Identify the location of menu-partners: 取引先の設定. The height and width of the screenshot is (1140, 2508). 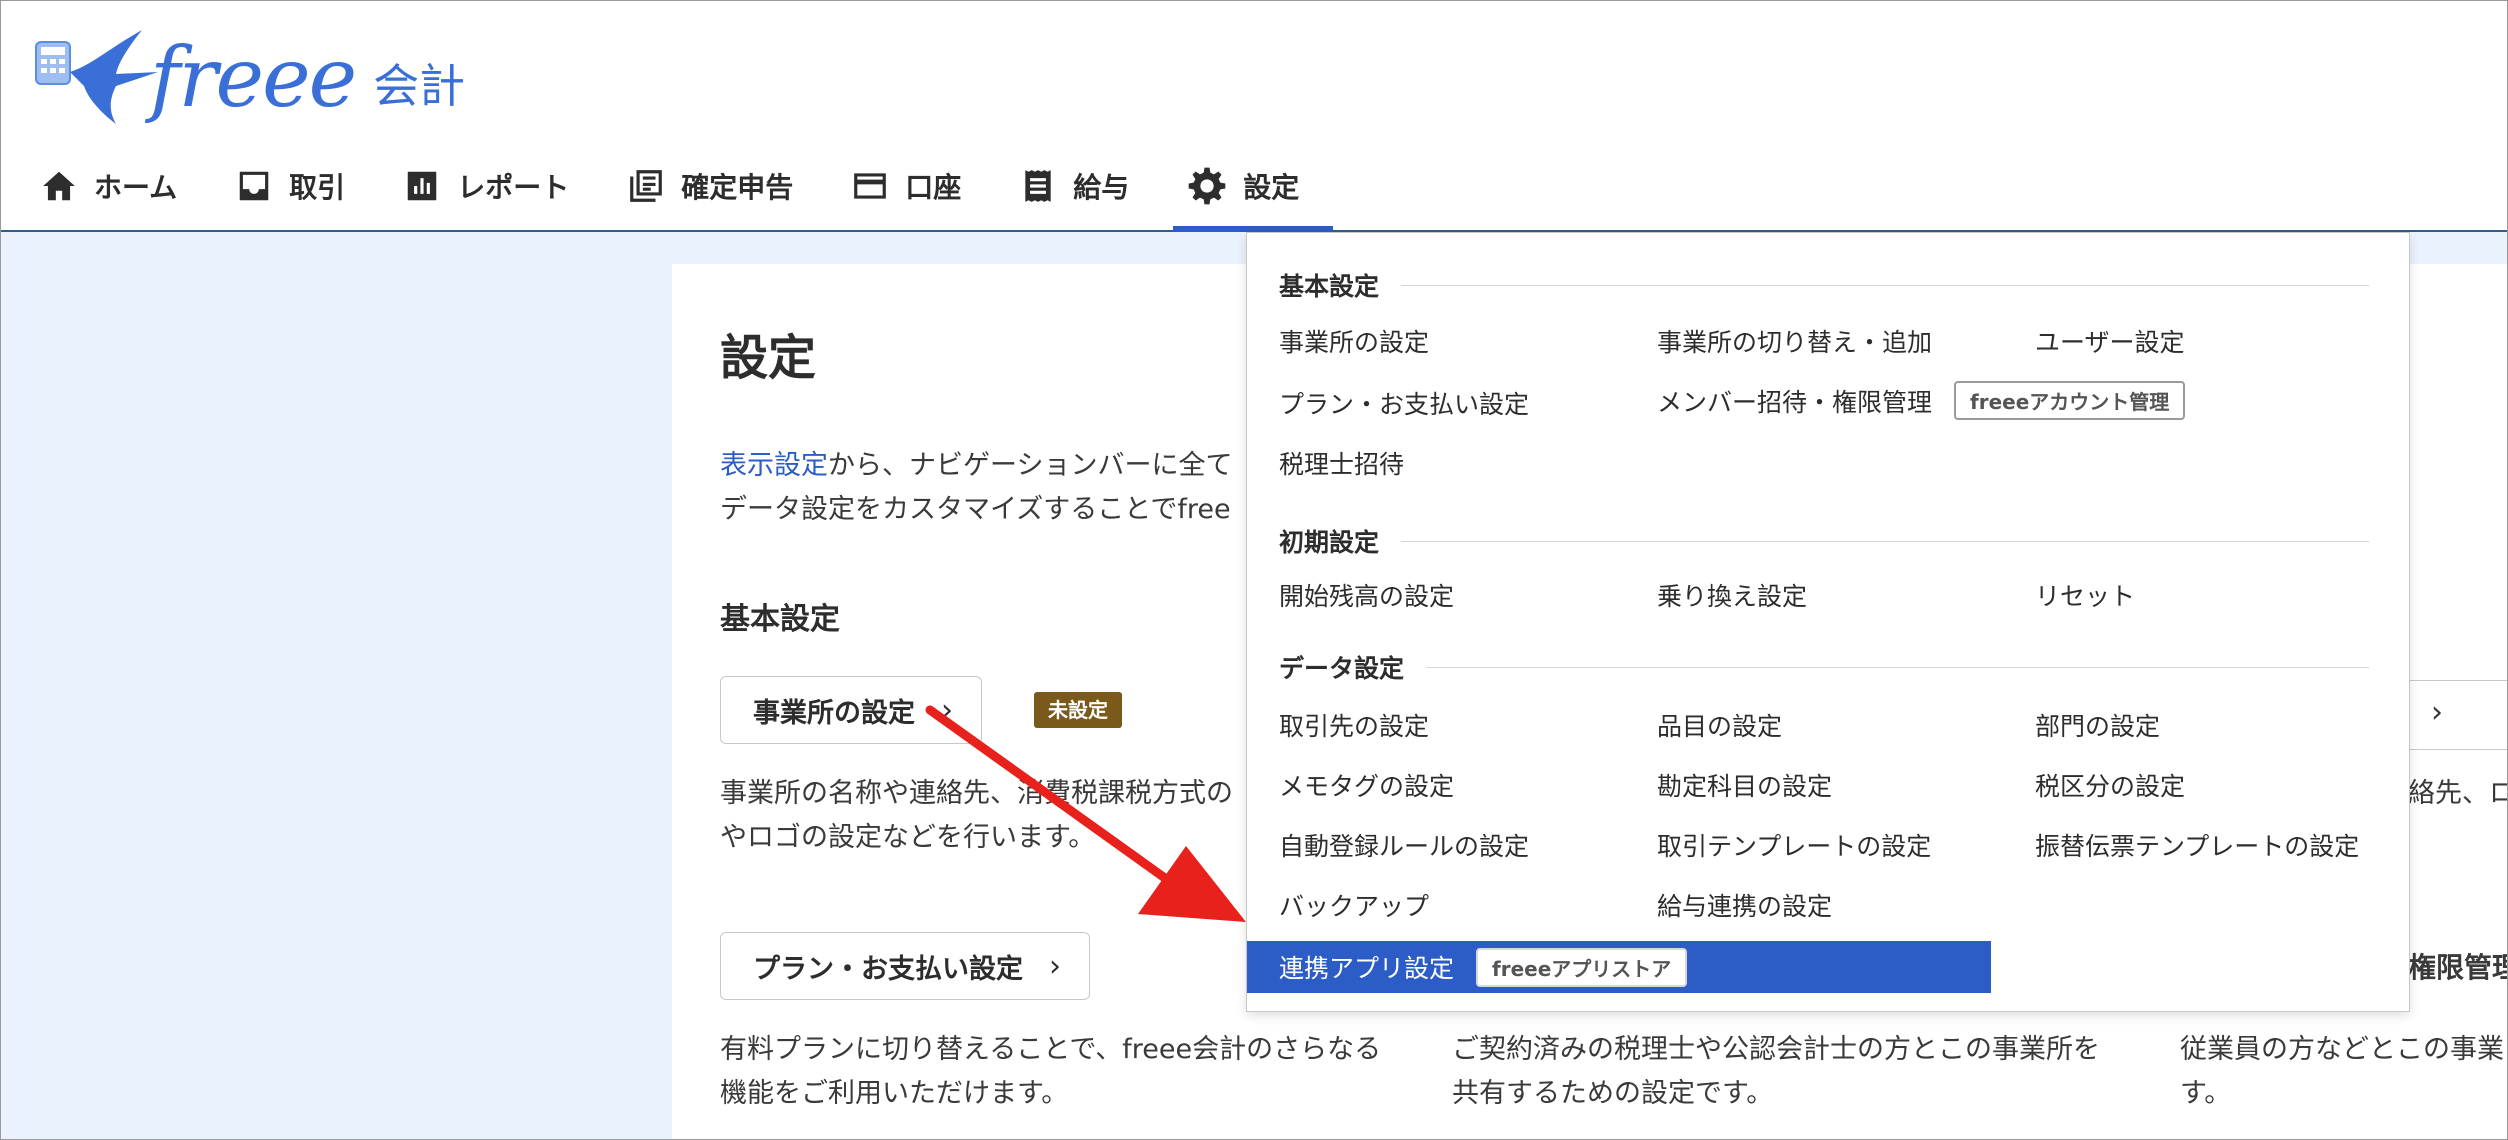
(1354, 725).